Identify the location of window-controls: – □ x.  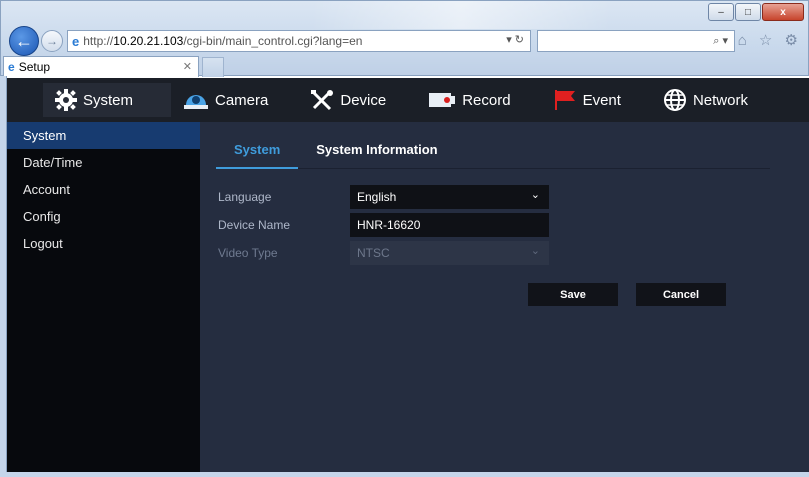
(755, 12).